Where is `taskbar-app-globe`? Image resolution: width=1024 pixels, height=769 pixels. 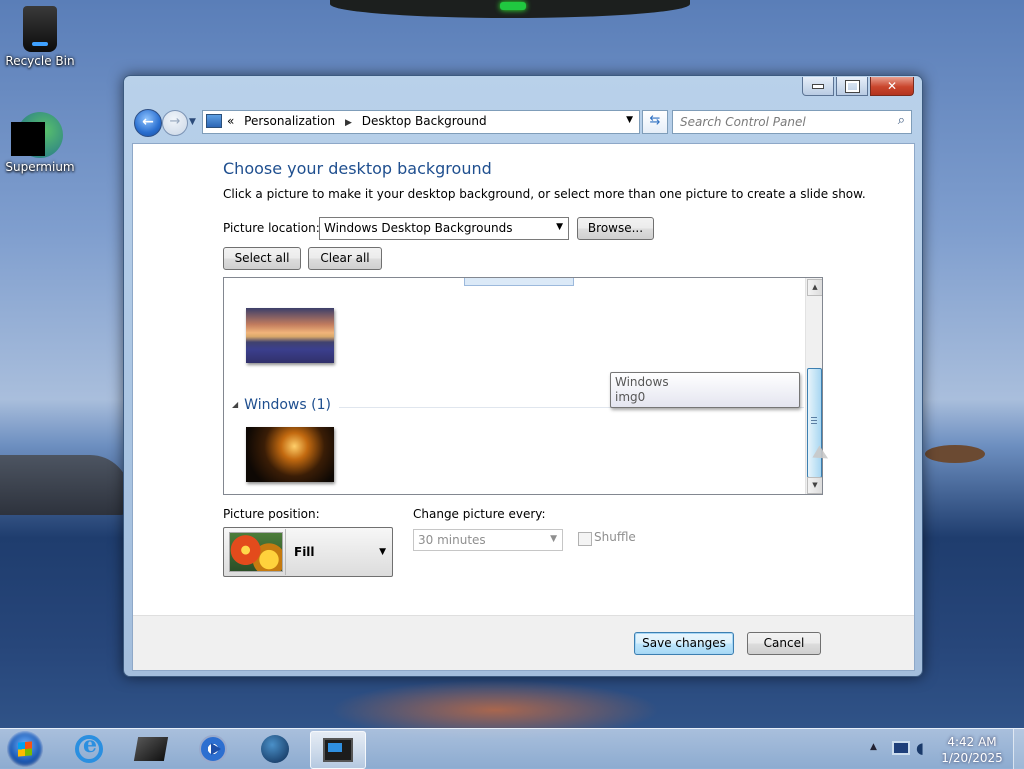 taskbar-app-globe is located at coordinates (275, 749).